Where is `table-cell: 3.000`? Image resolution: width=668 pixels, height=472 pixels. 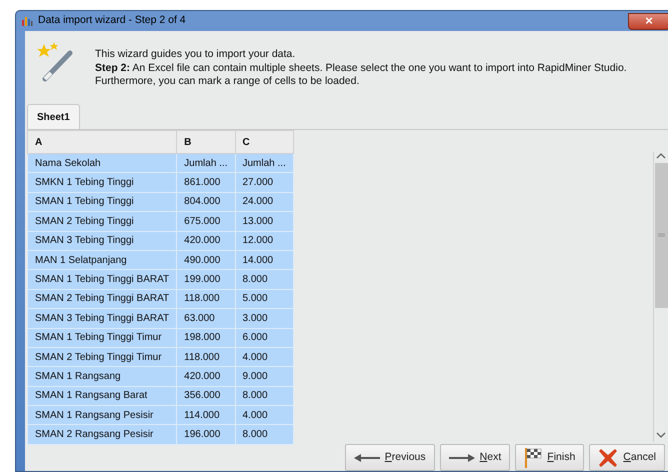 table-cell: 3.000 is located at coordinates (264, 318).